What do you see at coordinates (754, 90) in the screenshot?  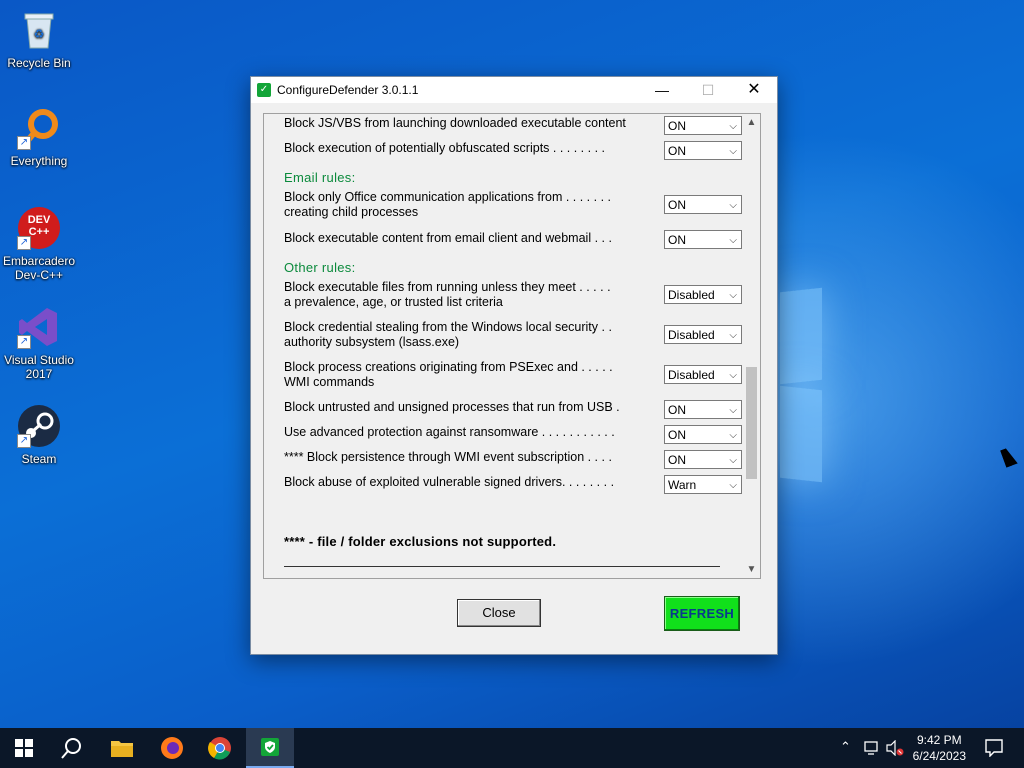 I see `close-window-button: ✕` at bounding box center [754, 90].